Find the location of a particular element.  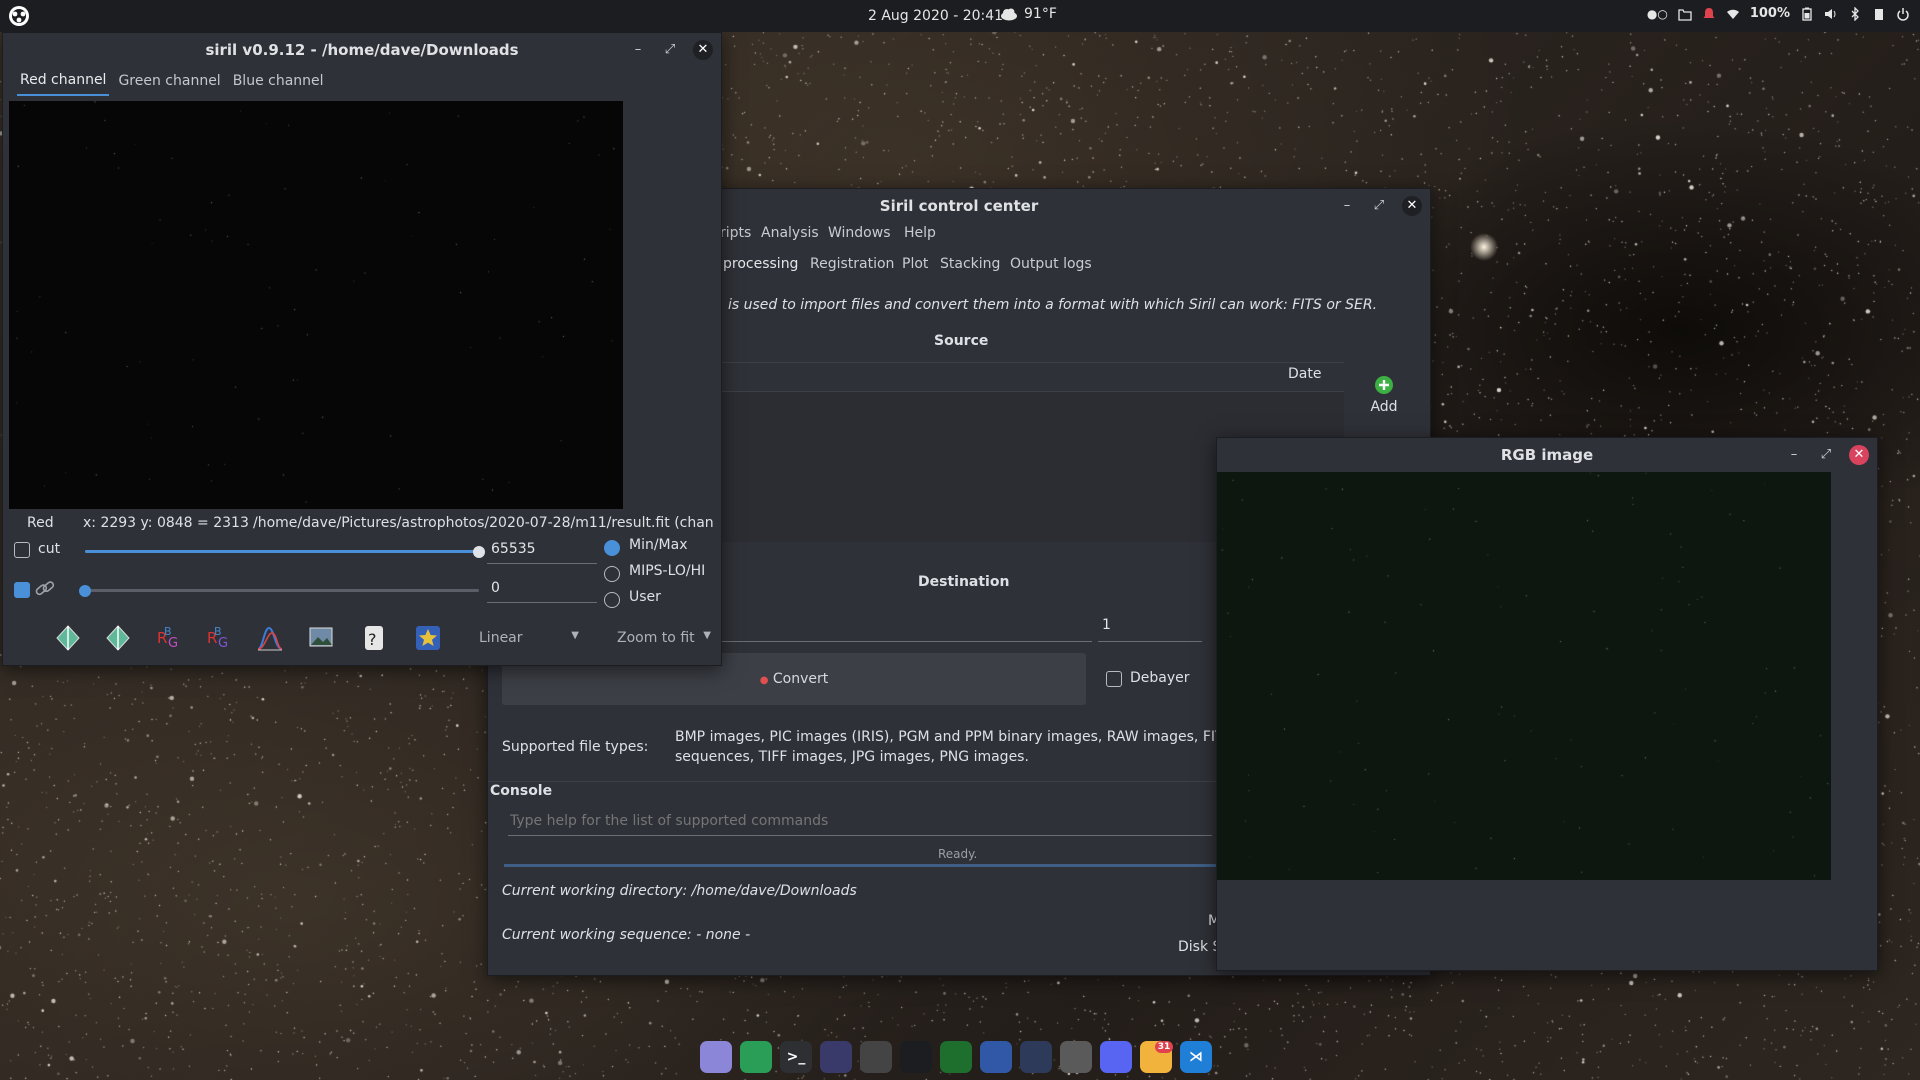

battery-percent: 100% is located at coordinates (1770, 13).